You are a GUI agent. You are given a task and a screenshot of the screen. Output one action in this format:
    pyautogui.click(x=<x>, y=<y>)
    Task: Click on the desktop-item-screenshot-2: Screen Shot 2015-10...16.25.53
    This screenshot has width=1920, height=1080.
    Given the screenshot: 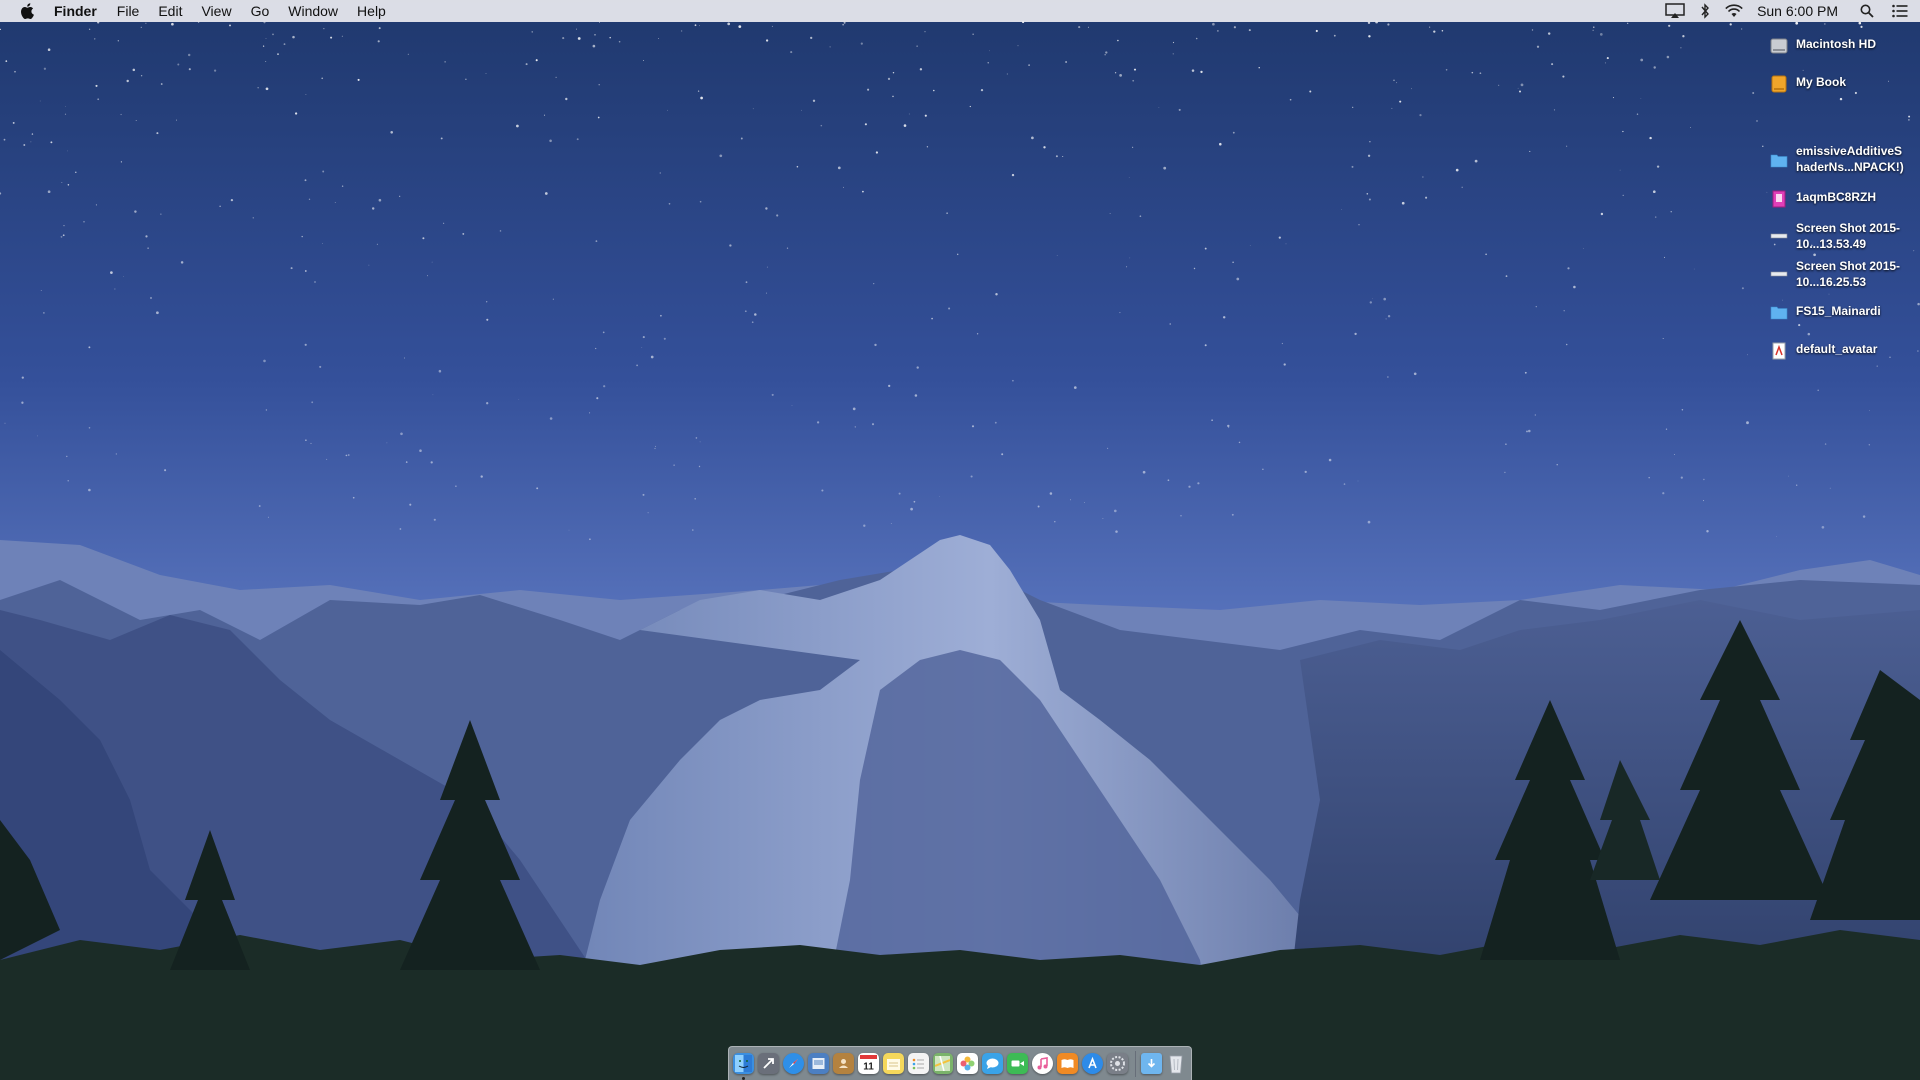 What is the action you would take?
    pyautogui.click(x=1845, y=274)
    